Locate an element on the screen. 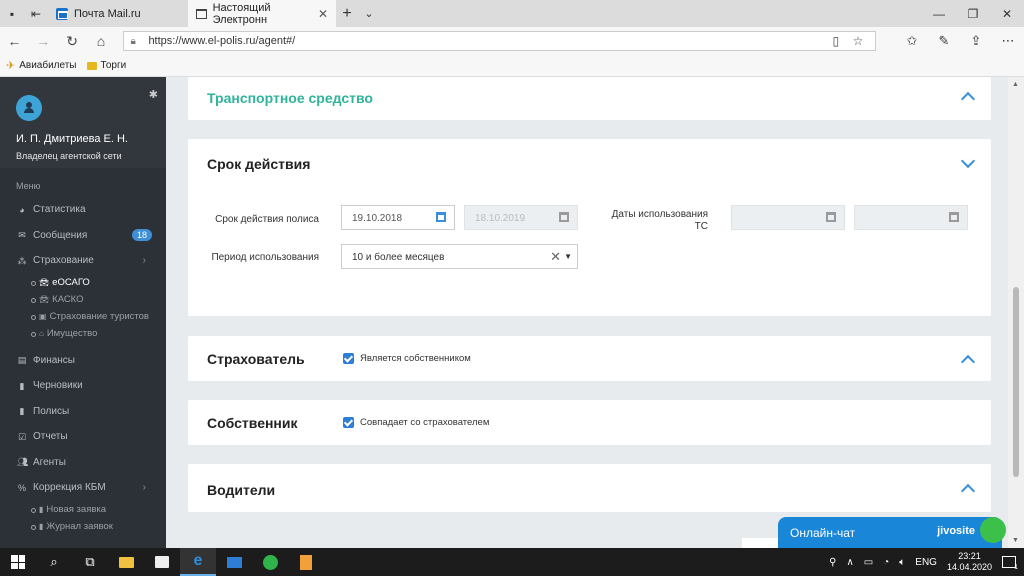 The width and height of the screenshot is (1024, 576). sidebar-subitem-tourists: ▣ Страхование туристов is located at coordinates (83, 316).